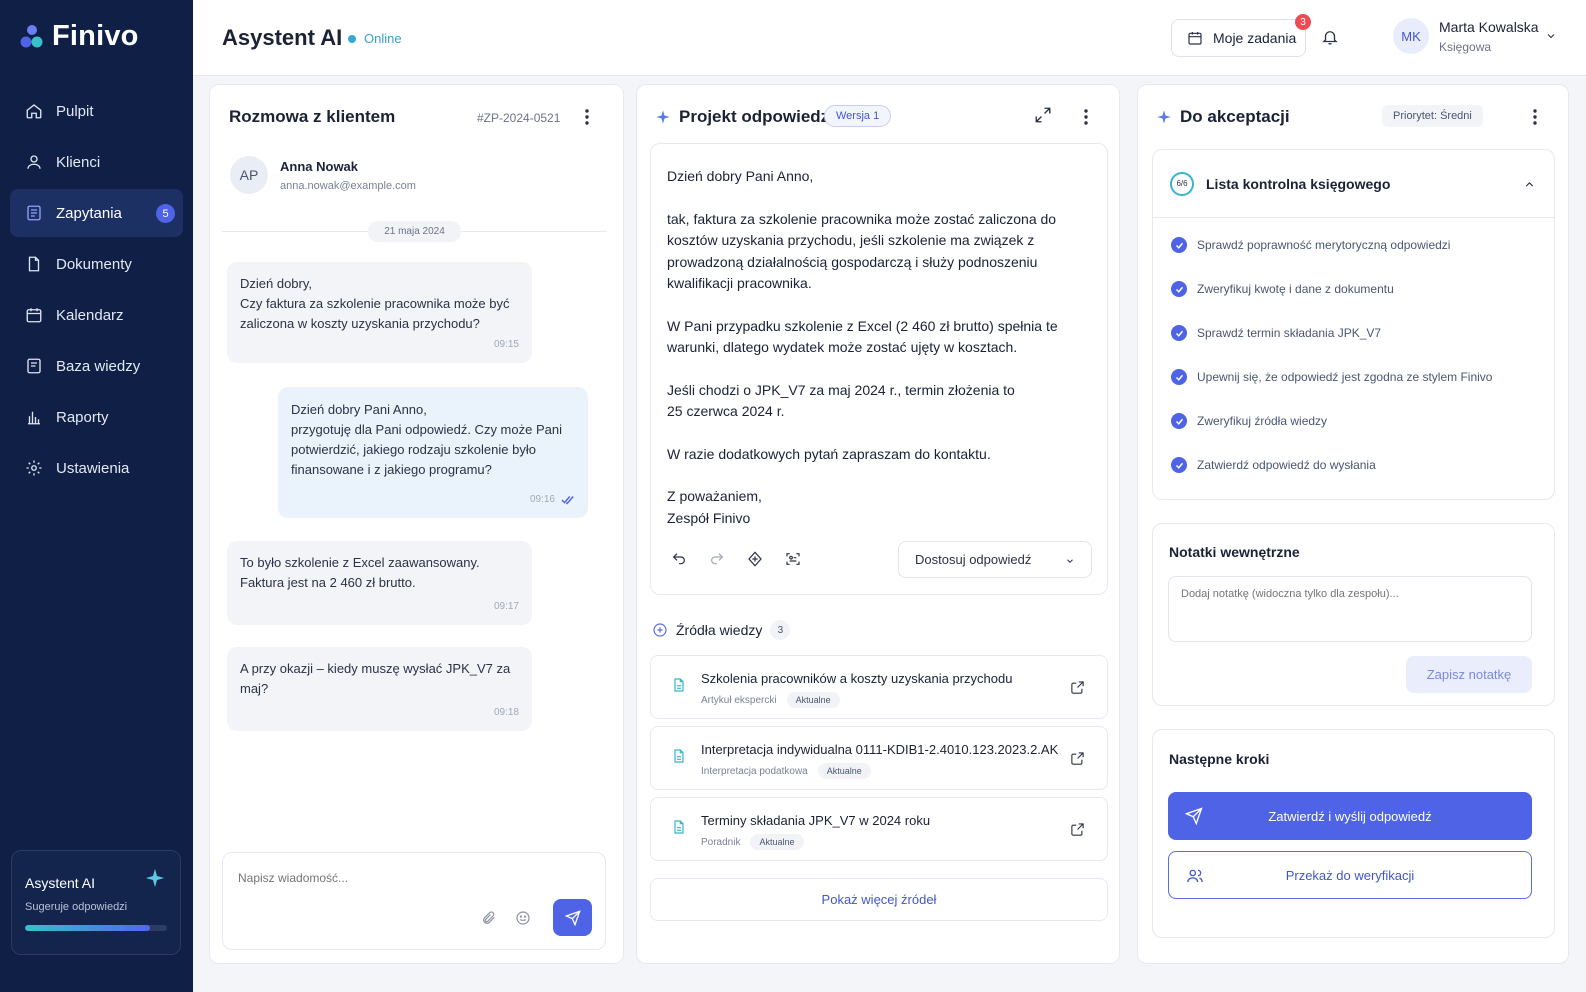  I want to click on sidebar-item-raporty: Raporty, so click(96, 417).